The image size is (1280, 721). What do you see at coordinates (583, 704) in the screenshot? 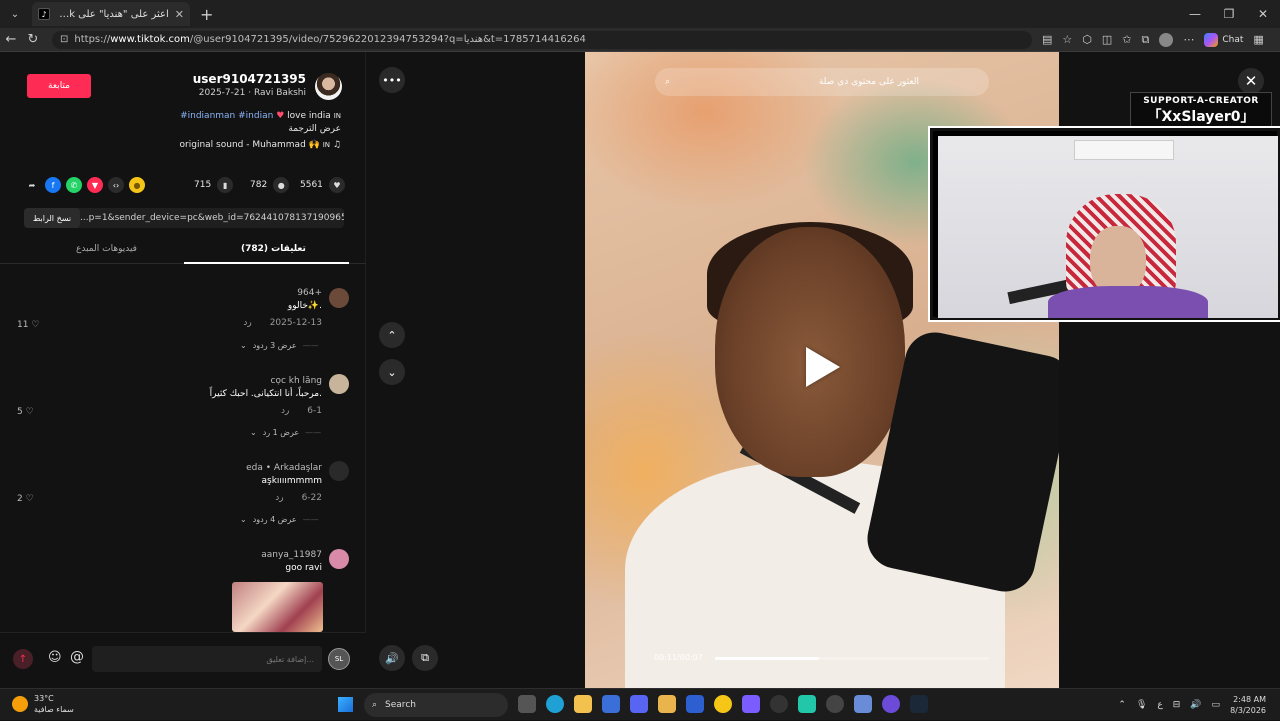
I see `file-explorer-icon` at bounding box center [583, 704].